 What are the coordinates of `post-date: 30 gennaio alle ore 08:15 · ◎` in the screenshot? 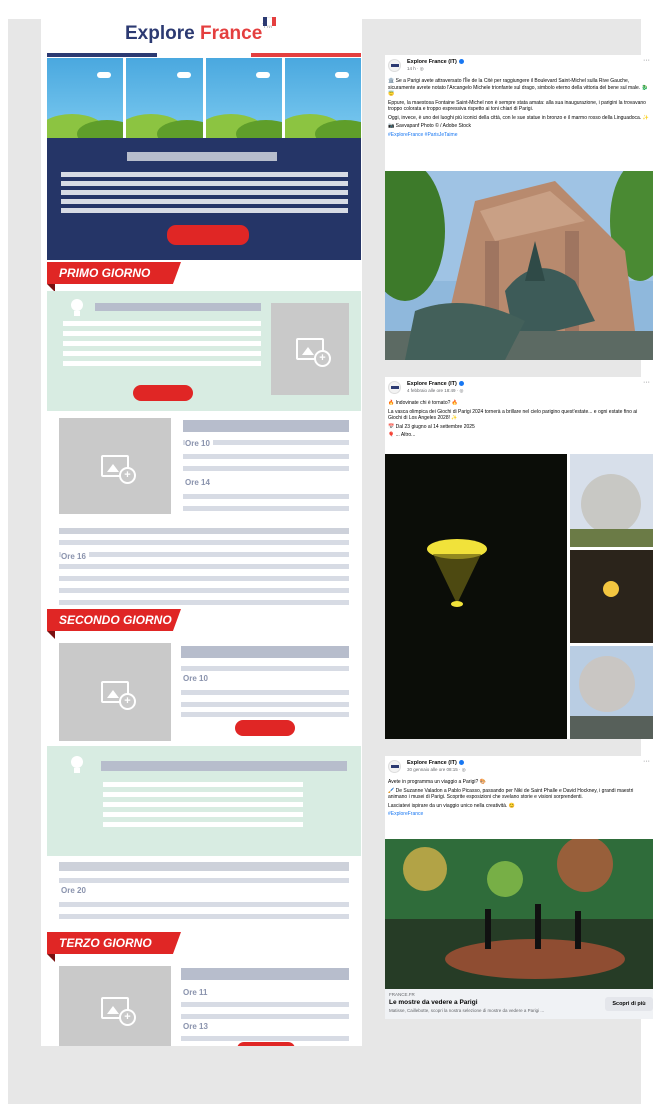 It's located at (436, 770).